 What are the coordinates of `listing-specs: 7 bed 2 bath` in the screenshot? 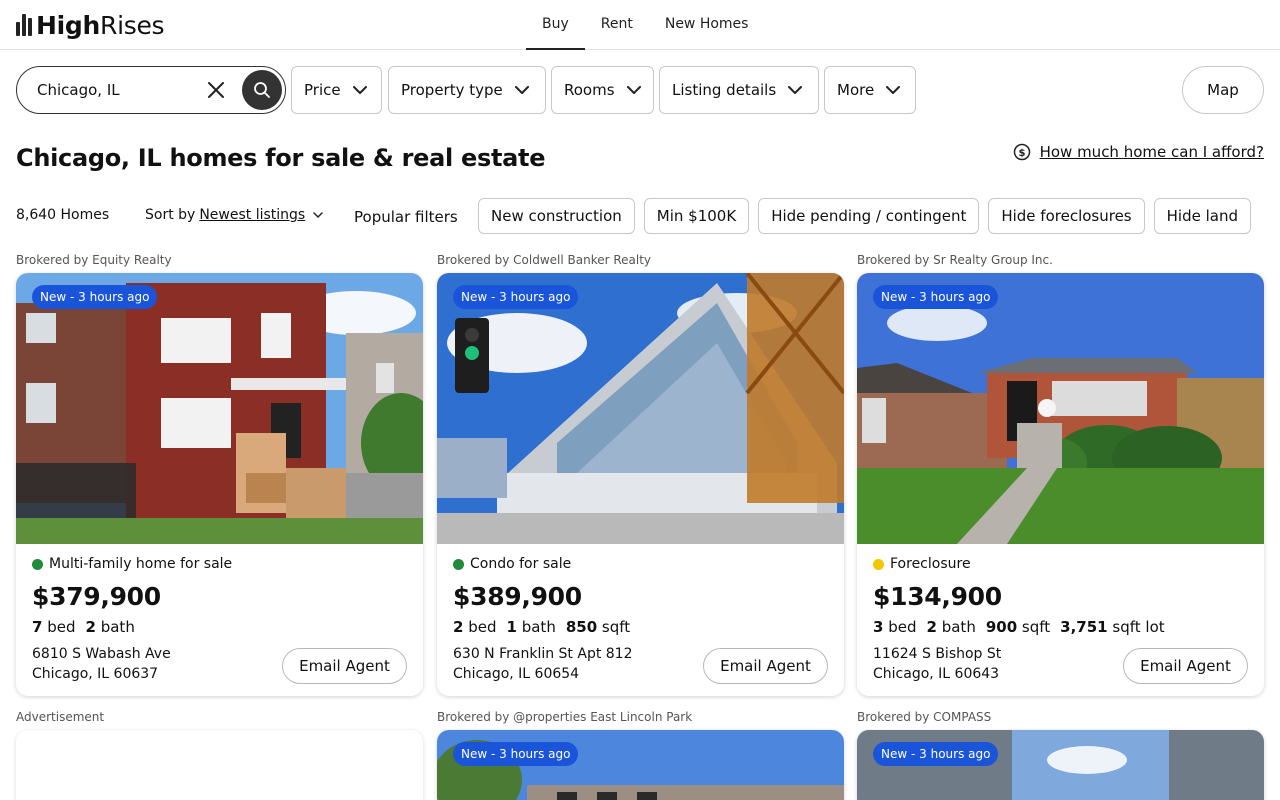 It's located at (83, 627).